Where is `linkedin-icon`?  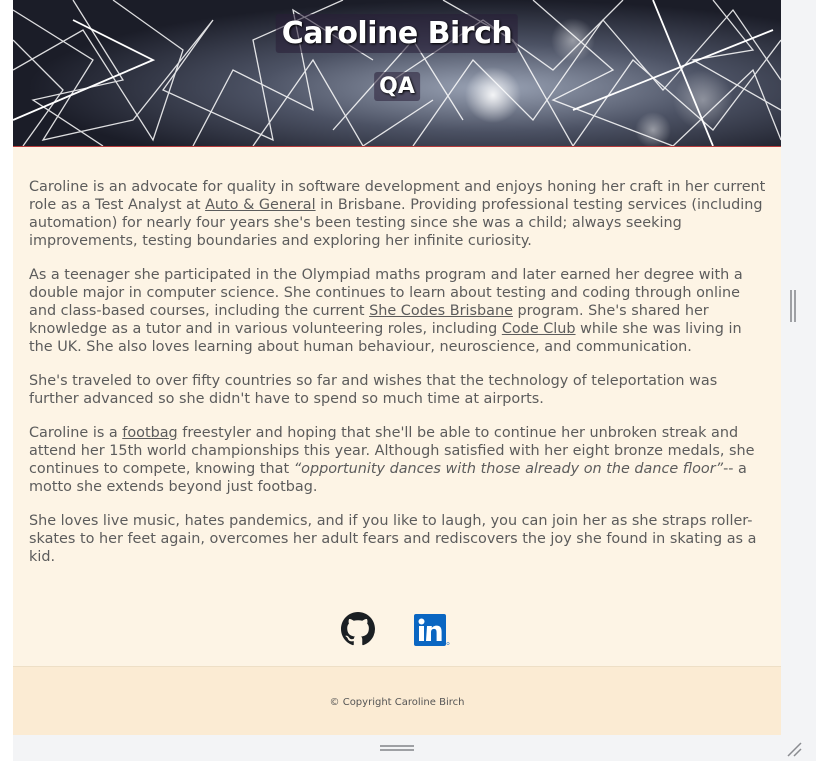
linkedin-icon is located at coordinates (432, 630).